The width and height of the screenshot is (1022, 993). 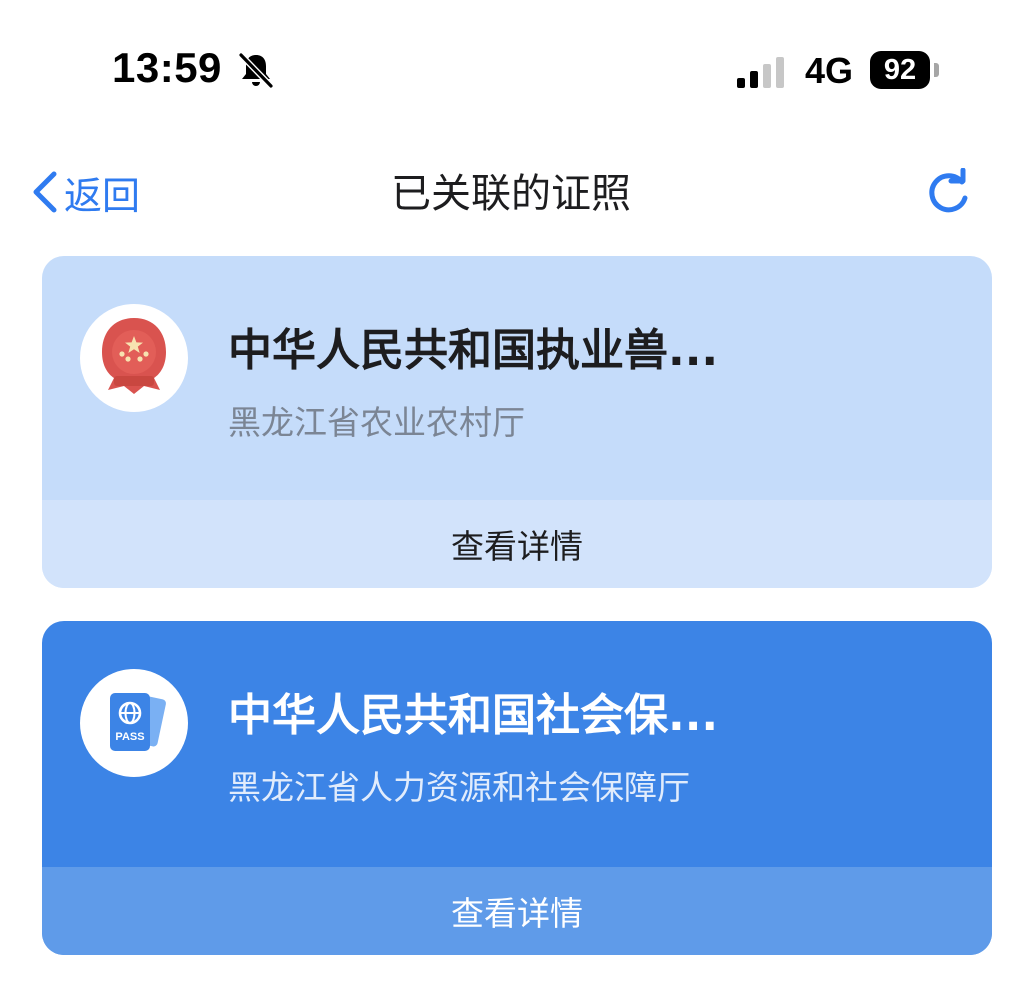 What do you see at coordinates (45, 192) in the screenshot?
I see `chevron-left-icon` at bounding box center [45, 192].